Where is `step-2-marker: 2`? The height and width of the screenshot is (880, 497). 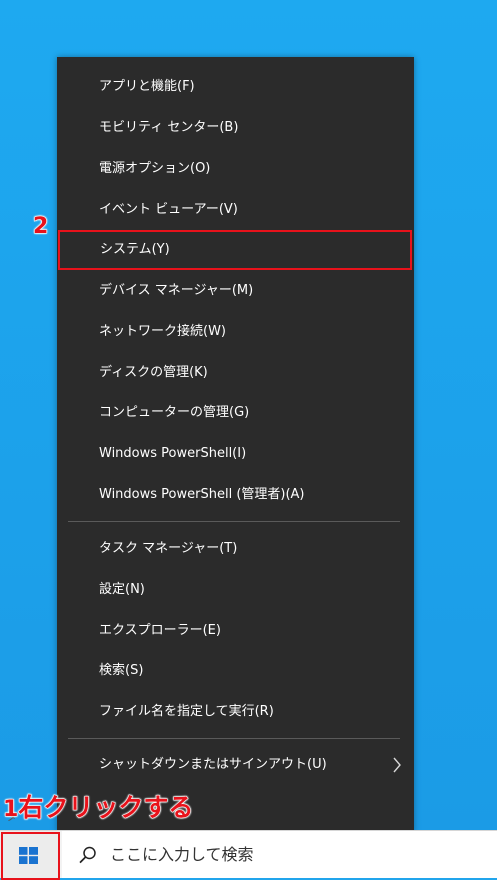
step-2-marker: 2 is located at coordinates (40, 227).